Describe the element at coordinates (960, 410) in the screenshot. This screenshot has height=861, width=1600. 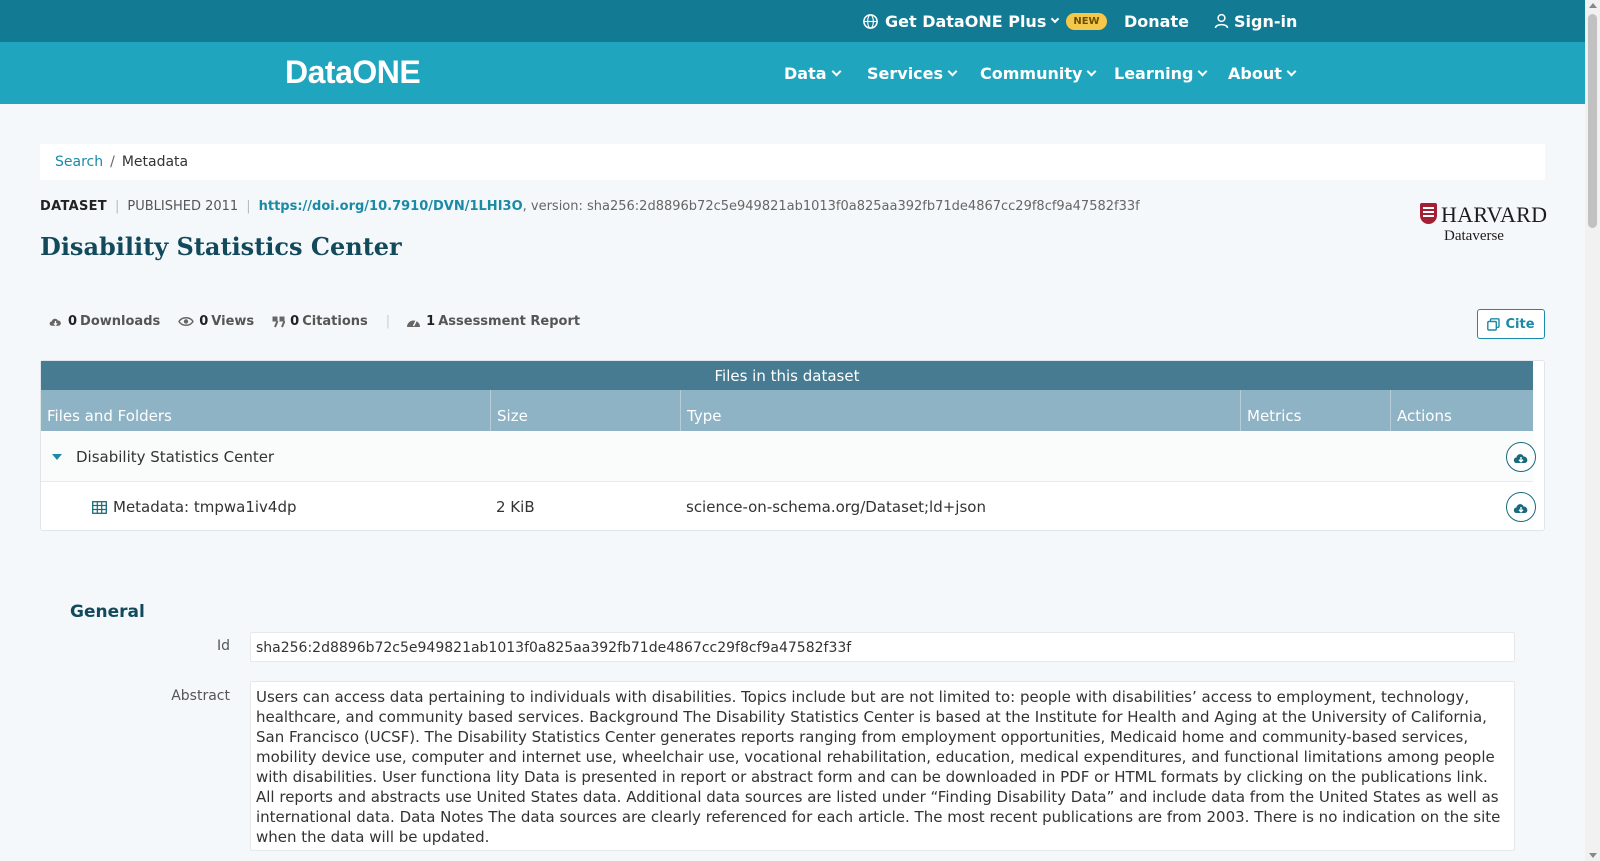
I see `column-header-type: Type` at that location.